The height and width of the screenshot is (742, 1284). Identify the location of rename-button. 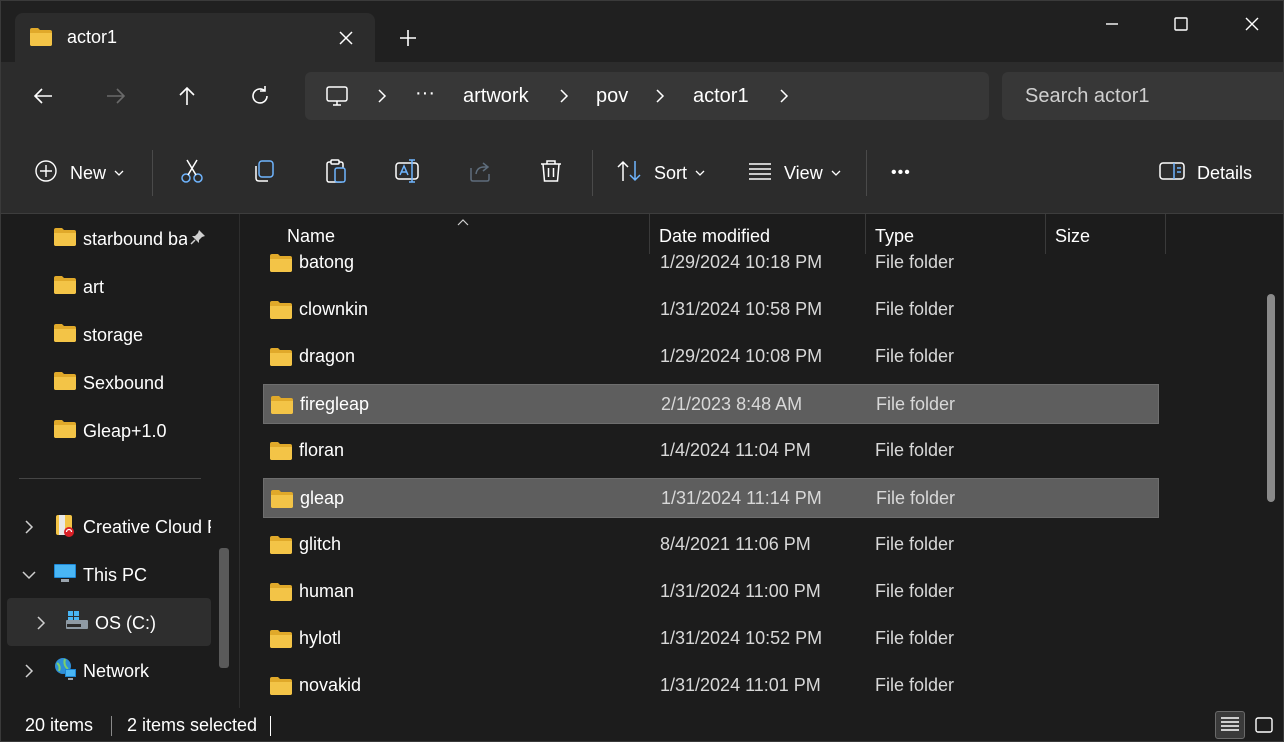
(408, 173).